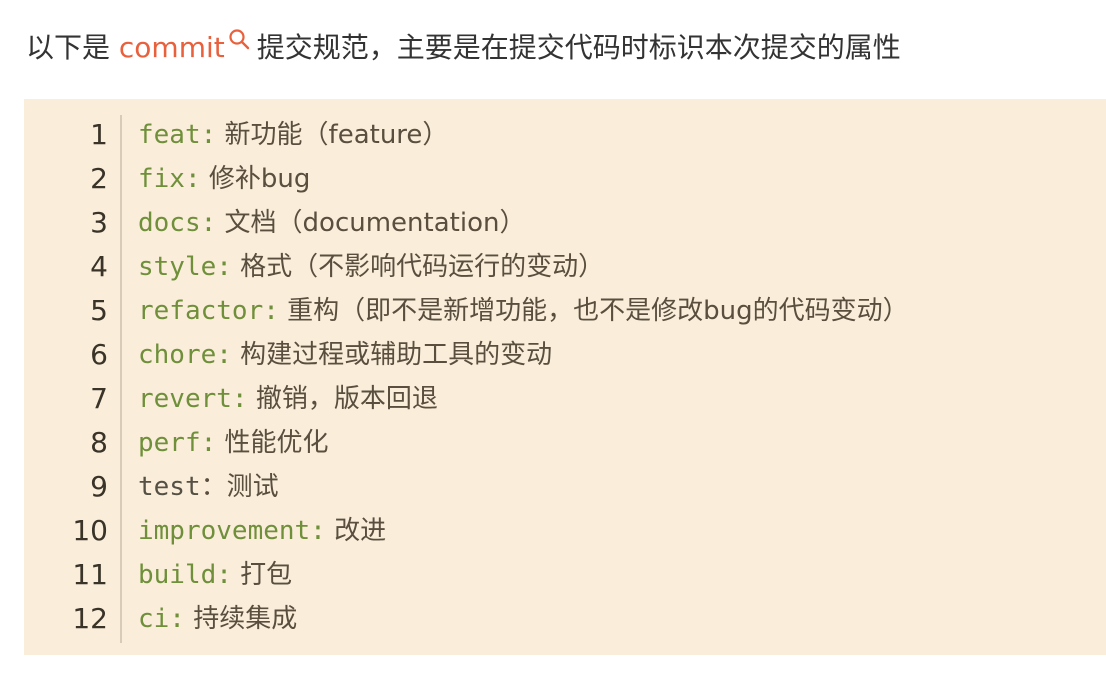 Image resolution: width=1106 pixels, height=694 pixels. I want to click on code-line: test：测试, so click(523, 487).